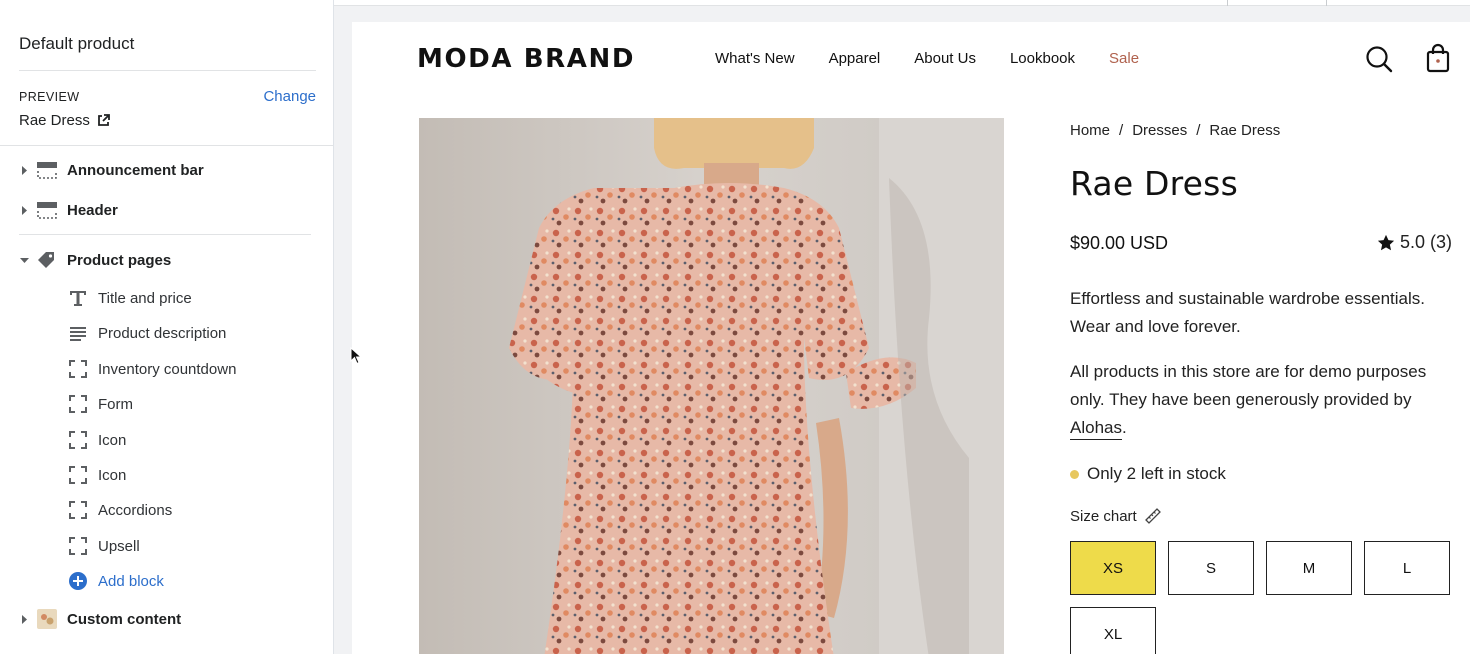 The width and height of the screenshot is (1470, 654). I want to click on section-label: Header, so click(92, 210).